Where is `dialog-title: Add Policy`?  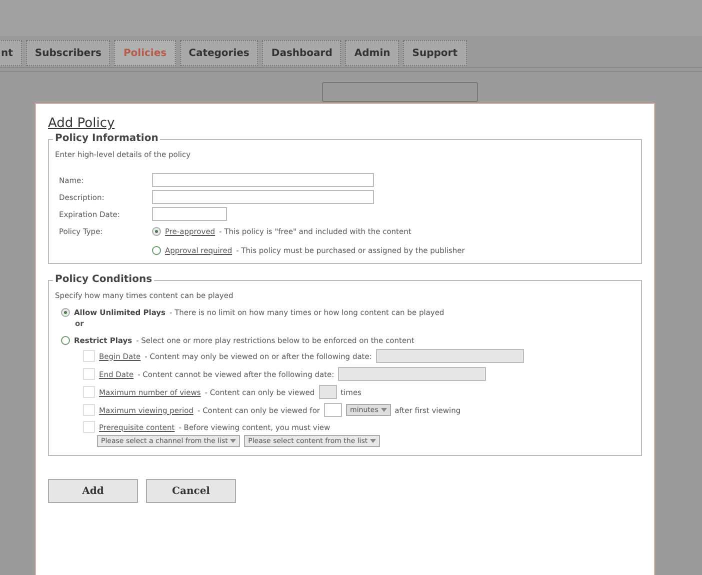 dialog-title: Add Policy is located at coordinates (82, 123).